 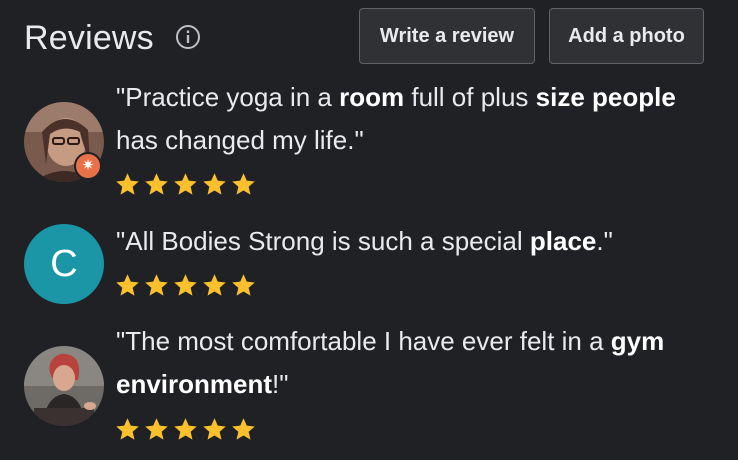 What do you see at coordinates (626, 36) in the screenshot?
I see `add-photo-button: Add a photo` at bounding box center [626, 36].